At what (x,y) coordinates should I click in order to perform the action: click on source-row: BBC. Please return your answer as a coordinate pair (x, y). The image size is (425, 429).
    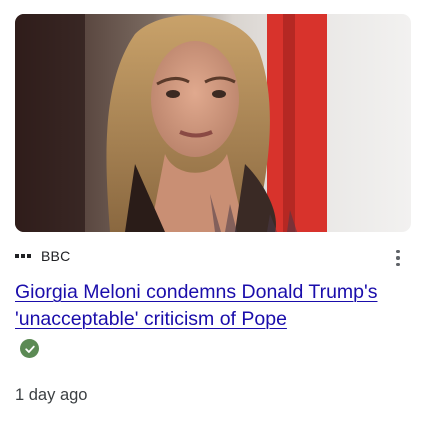
    Looking at the image, I should click on (42, 256).